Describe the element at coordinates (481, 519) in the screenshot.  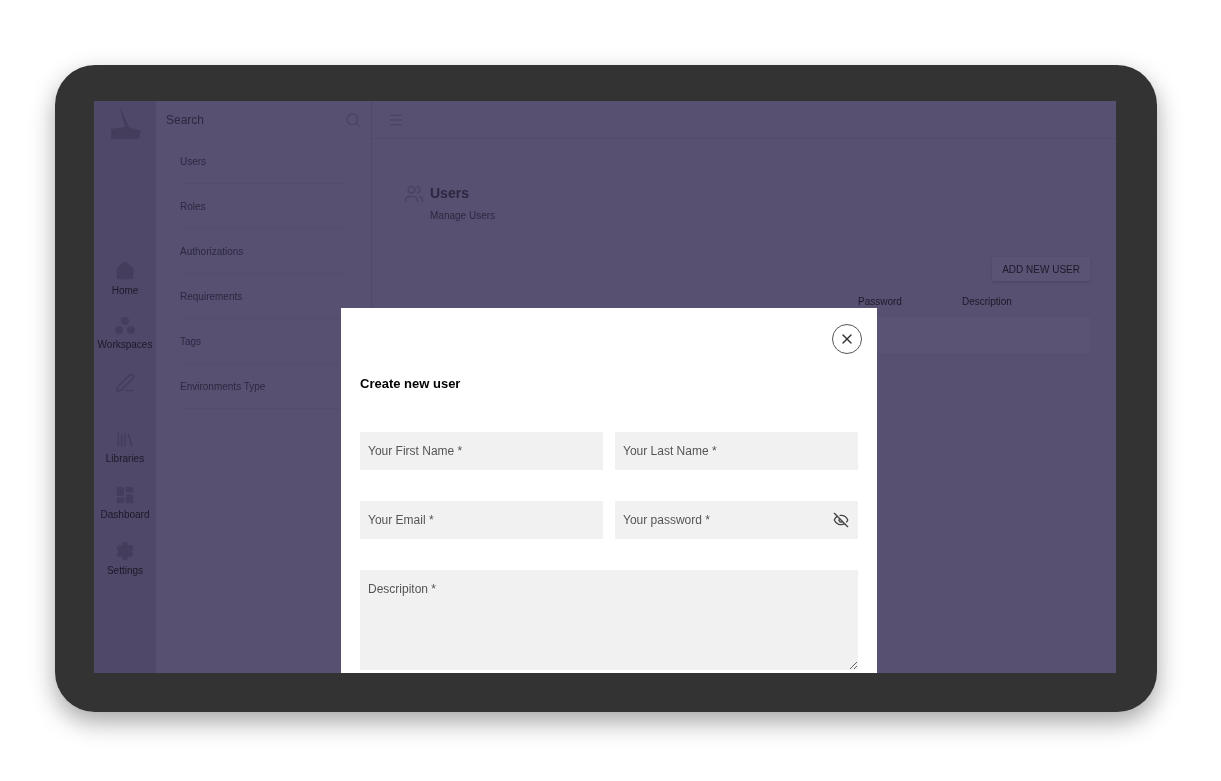
I see `input-field: Your Email *` at that location.